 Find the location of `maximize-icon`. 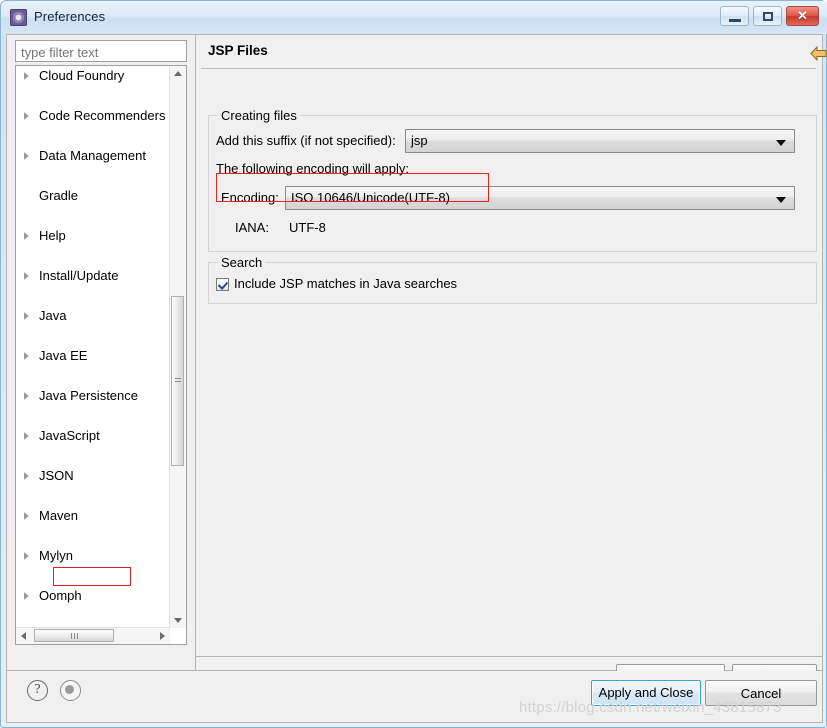

maximize-icon is located at coordinates (768, 16).